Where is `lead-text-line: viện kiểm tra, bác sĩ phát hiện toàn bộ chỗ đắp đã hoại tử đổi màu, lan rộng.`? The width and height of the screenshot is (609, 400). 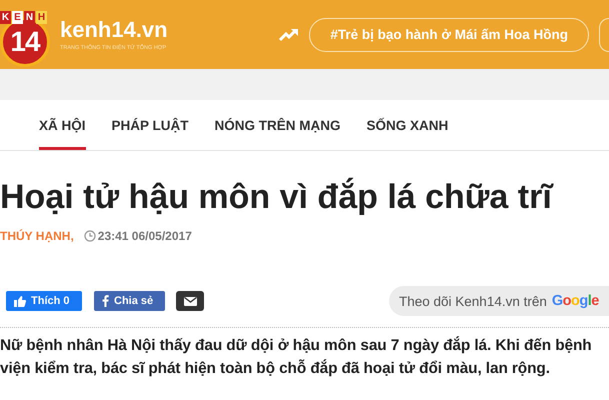
lead-text-line: viện kiểm tra, bác sĩ phát hiện toàn bộ chỗ đắp đã hoại tử đổi màu, lan rộng. is located at coordinates (275, 368).